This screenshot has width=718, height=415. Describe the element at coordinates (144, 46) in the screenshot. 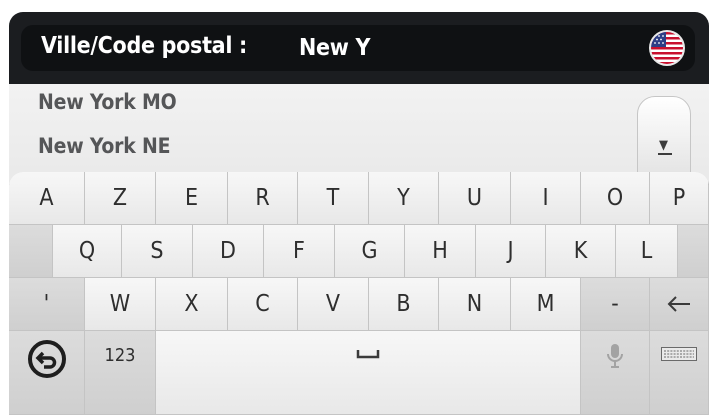

I see `city-postcode-label: Ville/Code postal :` at that location.